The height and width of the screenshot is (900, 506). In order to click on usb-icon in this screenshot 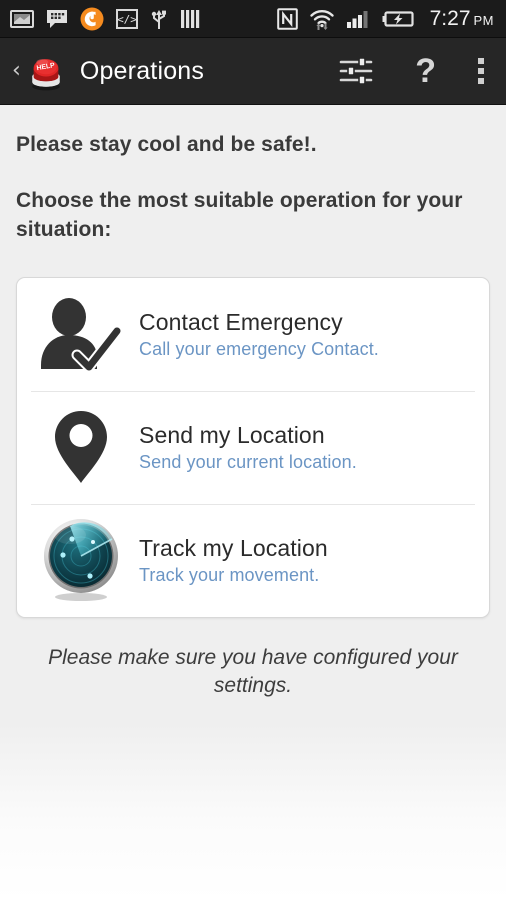, I will do `click(158, 19)`.